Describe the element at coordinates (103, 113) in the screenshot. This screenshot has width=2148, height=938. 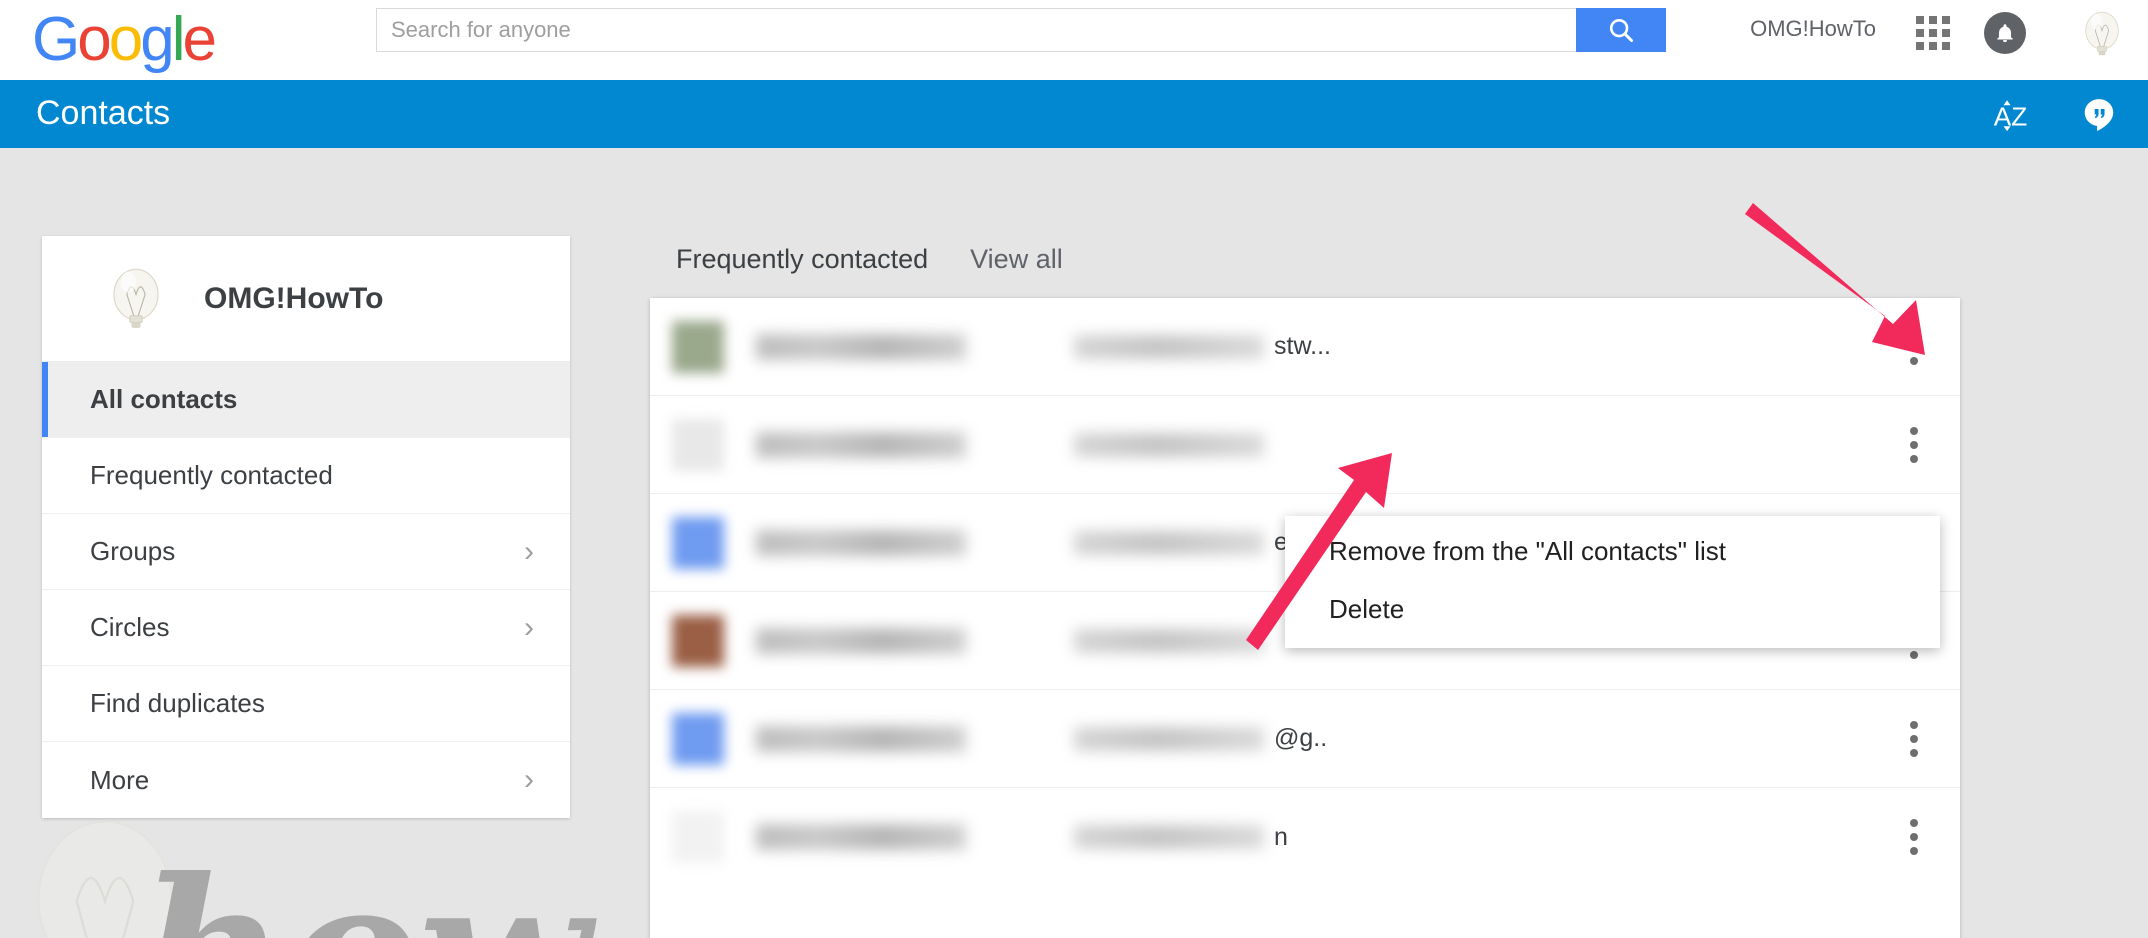
I see `page-title: Contacts` at that location.